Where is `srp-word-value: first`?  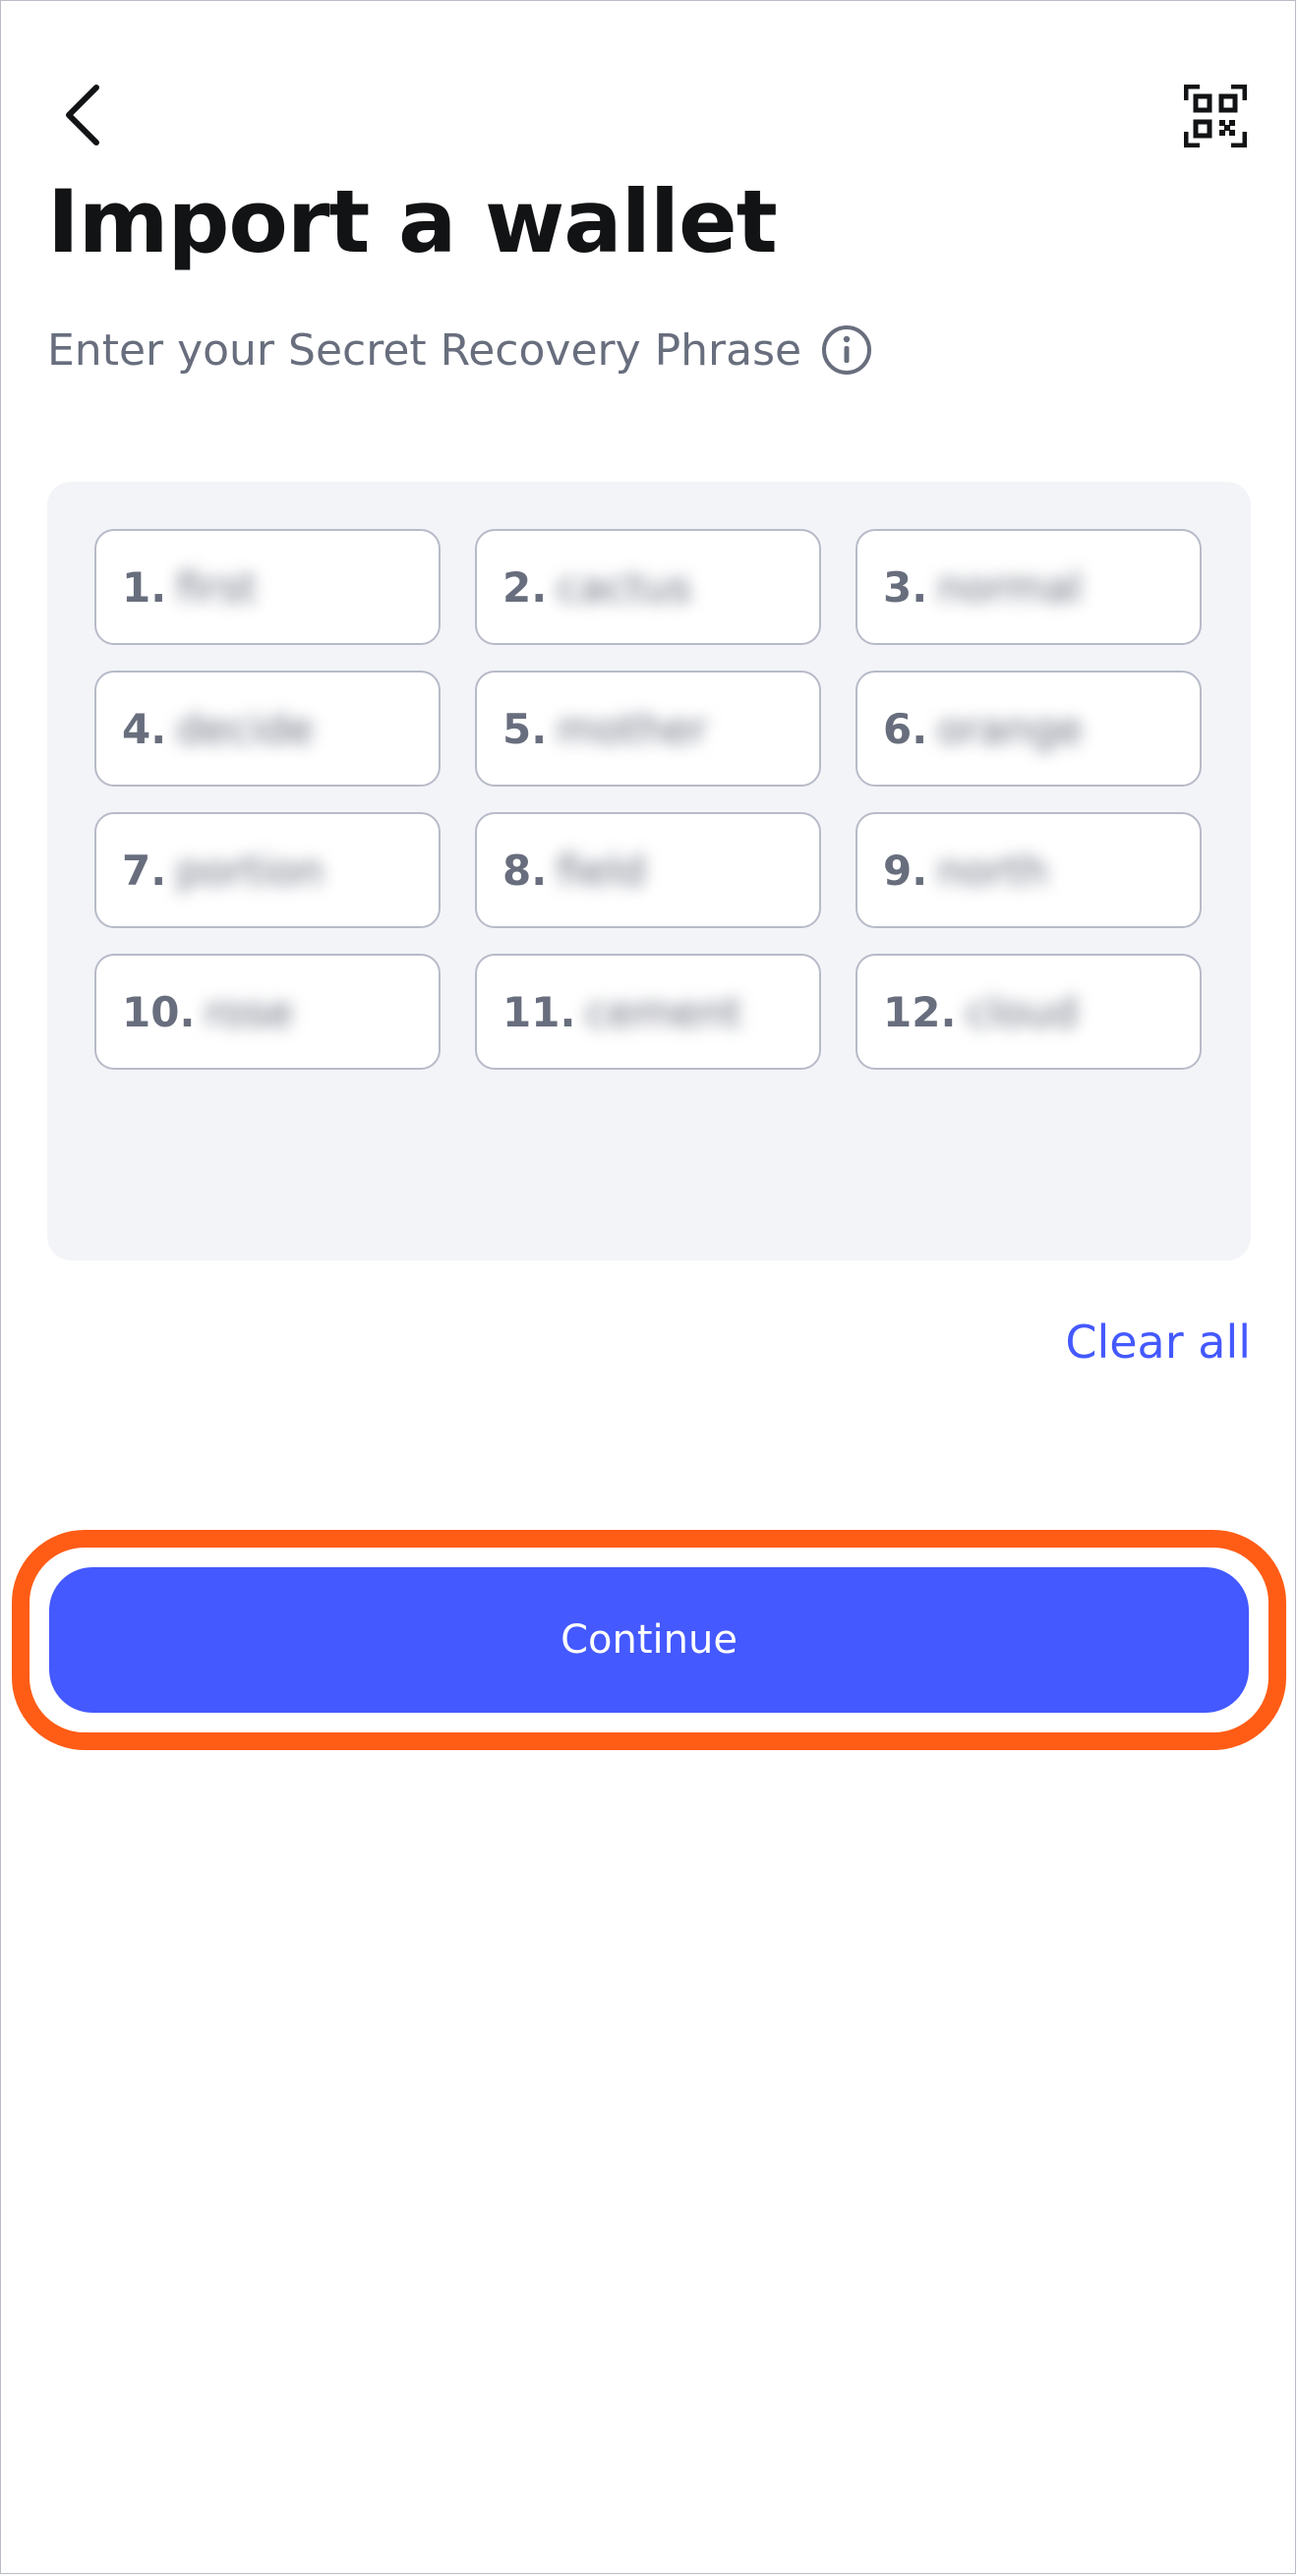 srp-word-value: first is located at coordinates (217, 587).